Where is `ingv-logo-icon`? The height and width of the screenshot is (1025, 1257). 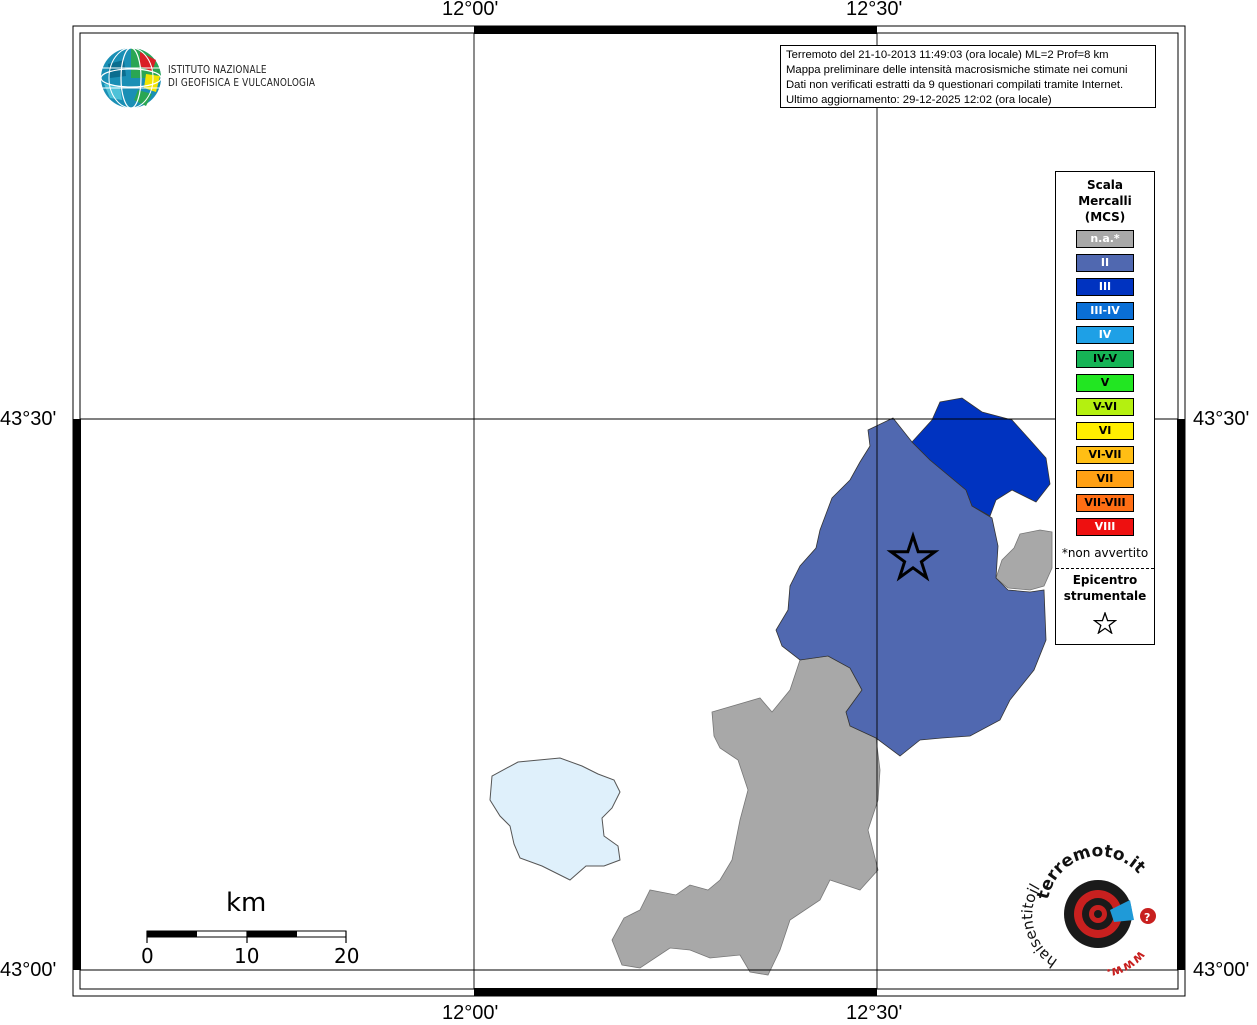
ingv-logo-icon is located at coordinates (131, 78).